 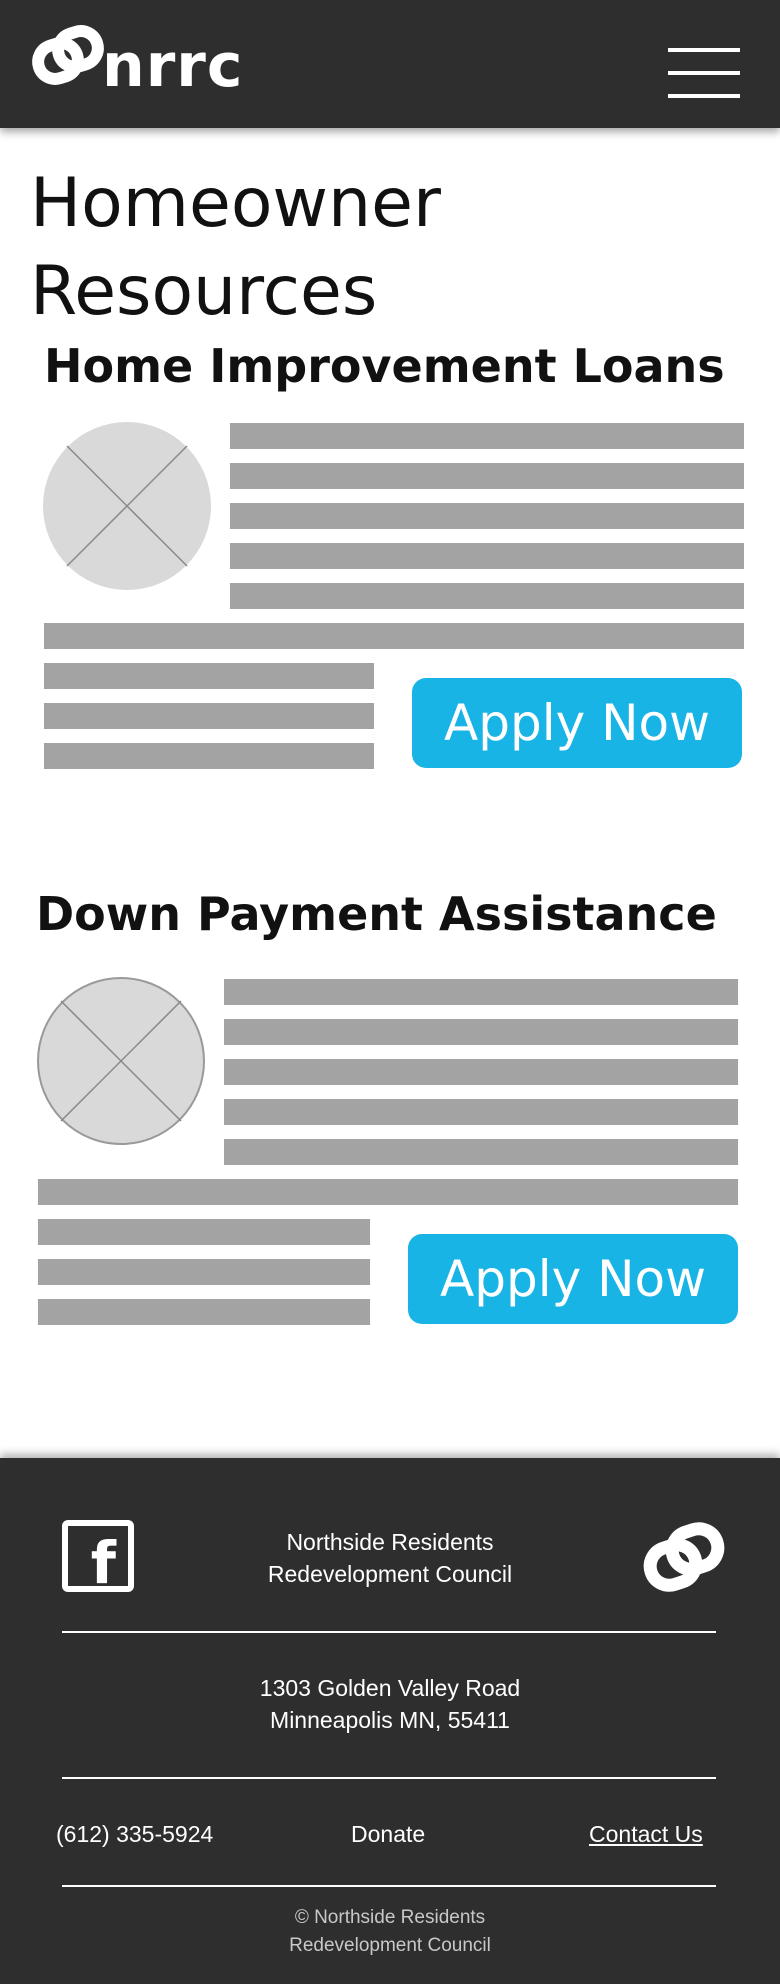 What do you see at coordinates (573, 1279) in the screenshot?
I see `apply-now-button-down-payment: Apply Now` at bounding box center [573, 1279].